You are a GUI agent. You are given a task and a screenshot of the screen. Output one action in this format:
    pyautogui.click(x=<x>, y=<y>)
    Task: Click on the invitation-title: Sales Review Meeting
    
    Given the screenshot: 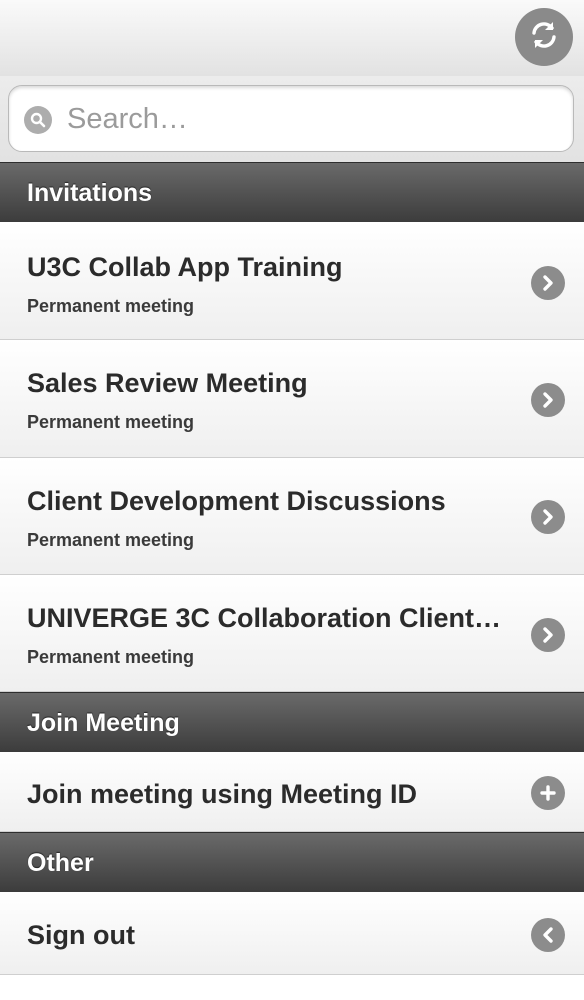 What is the action you would take?
    pyautogui.click(x=167, y=383)
    